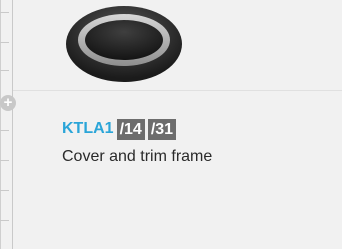  I want to click on product-description: Cover and trim frame, so click(137, 156).